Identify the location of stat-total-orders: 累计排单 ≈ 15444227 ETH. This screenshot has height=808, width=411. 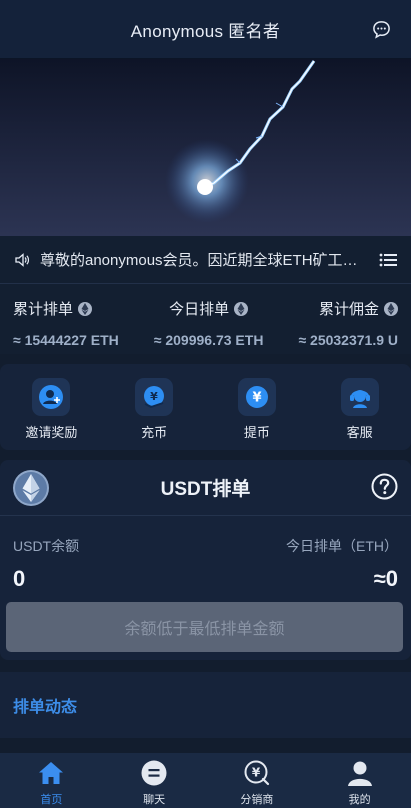
(66, 326).